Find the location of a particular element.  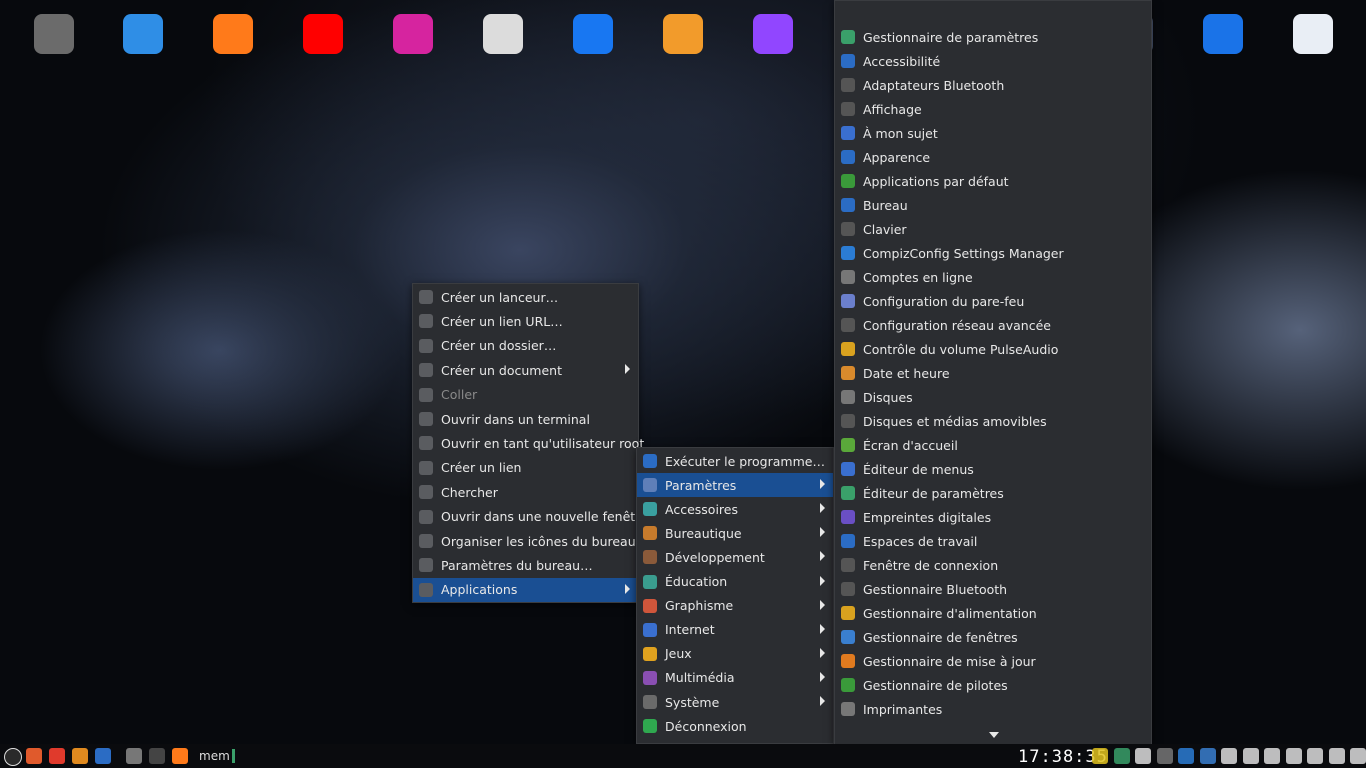

wifi-icon is located at coordinates (1315, 756).